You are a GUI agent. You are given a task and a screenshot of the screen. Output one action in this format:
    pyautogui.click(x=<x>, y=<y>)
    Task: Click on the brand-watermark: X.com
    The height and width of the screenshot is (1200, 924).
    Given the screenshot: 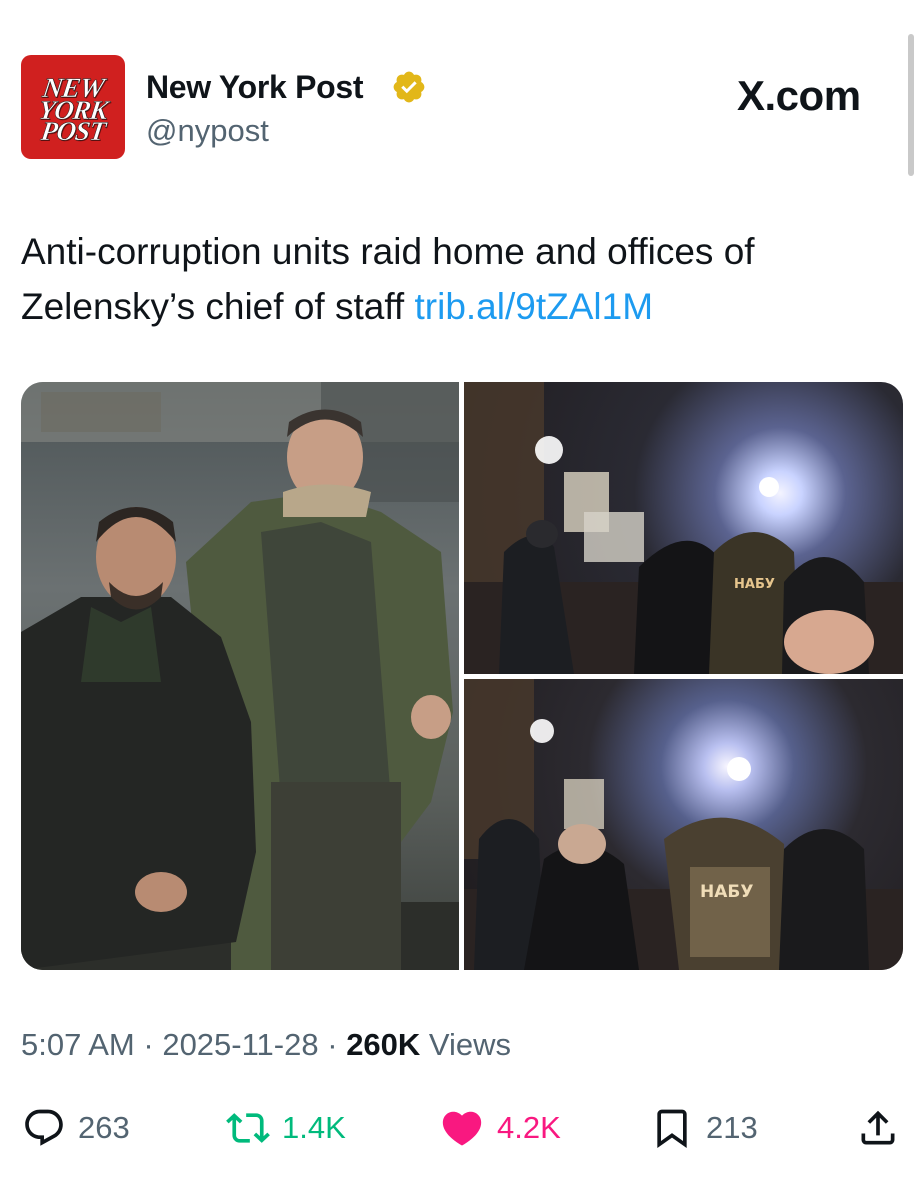 What is the action you would take?
    pyautogui.click(x=799, y=95)
    